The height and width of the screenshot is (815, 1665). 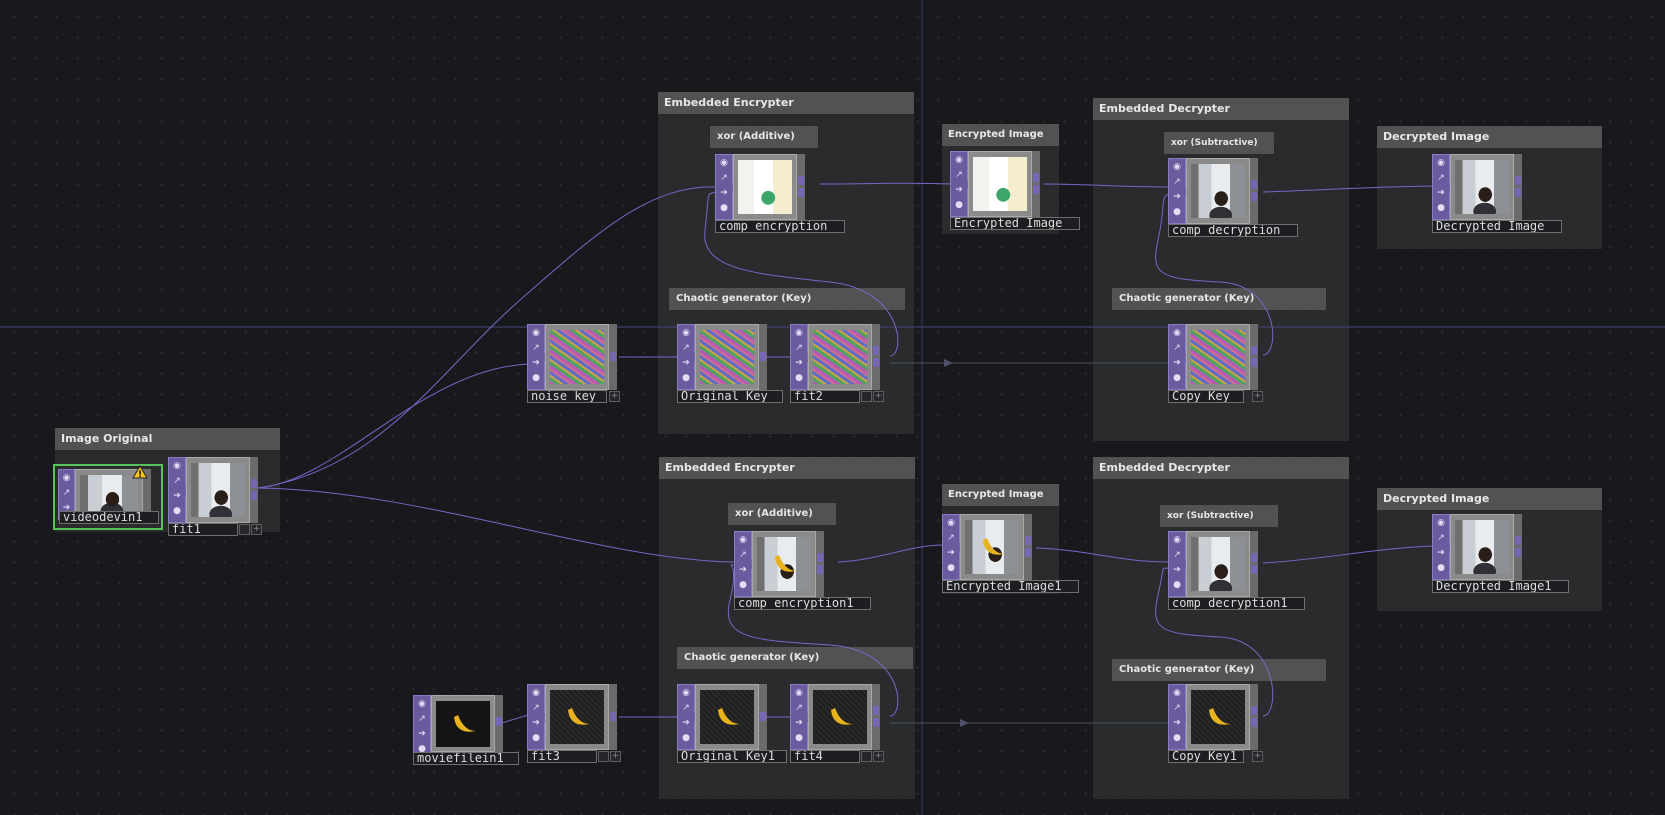 I want to click on node-name: Encrypted_Image1, so click(x=1010, y=586).